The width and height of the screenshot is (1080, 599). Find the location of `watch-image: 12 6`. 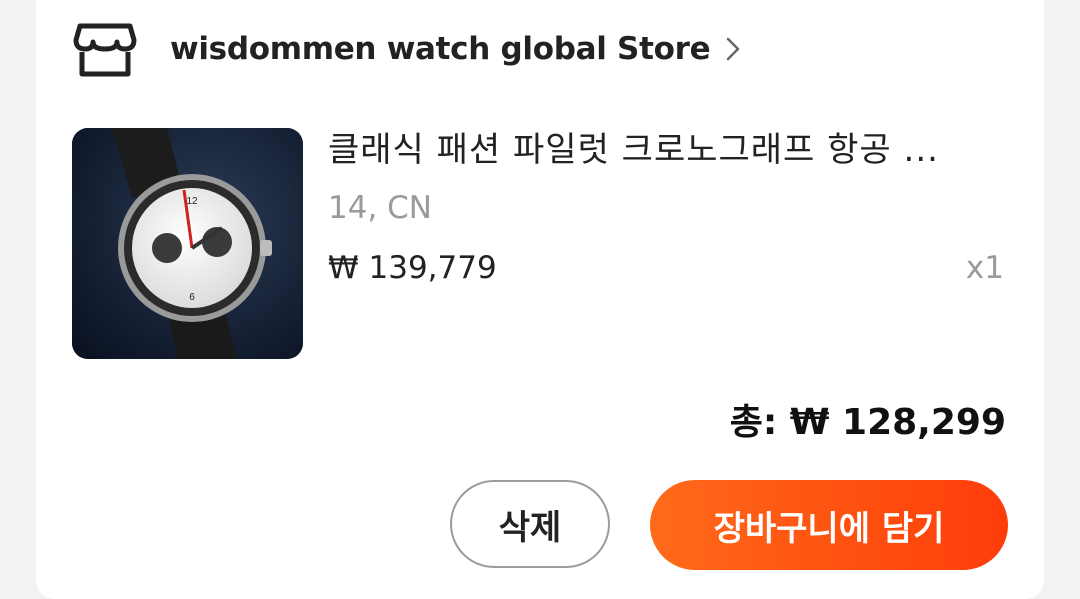

watch-image: 12 6 is located at coordinates (187, 243).